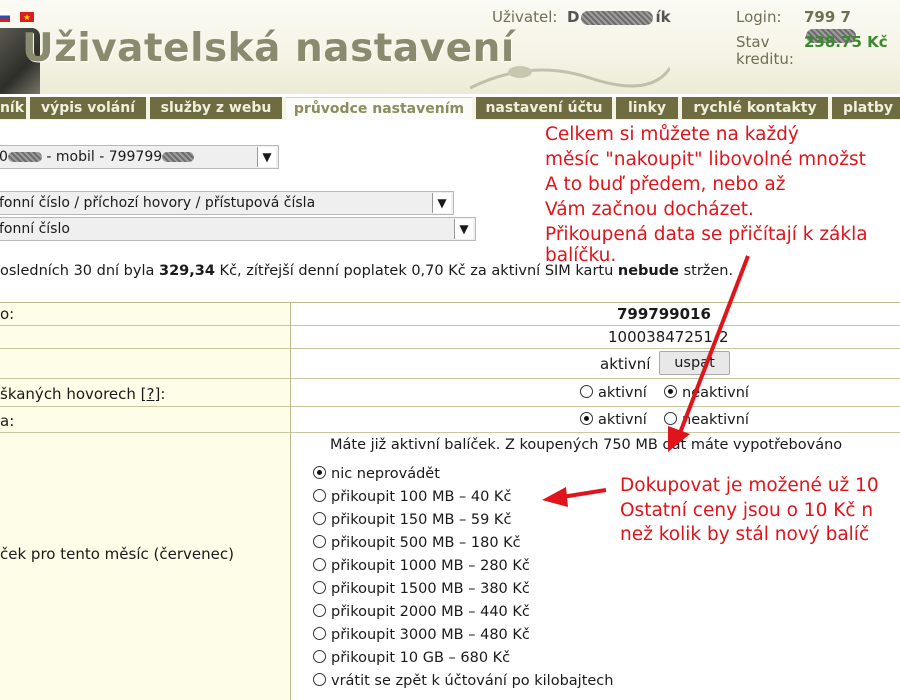 The width and height of the screenshot is (900, 700). I want to click on annotation-arrows, so click(646, 381).